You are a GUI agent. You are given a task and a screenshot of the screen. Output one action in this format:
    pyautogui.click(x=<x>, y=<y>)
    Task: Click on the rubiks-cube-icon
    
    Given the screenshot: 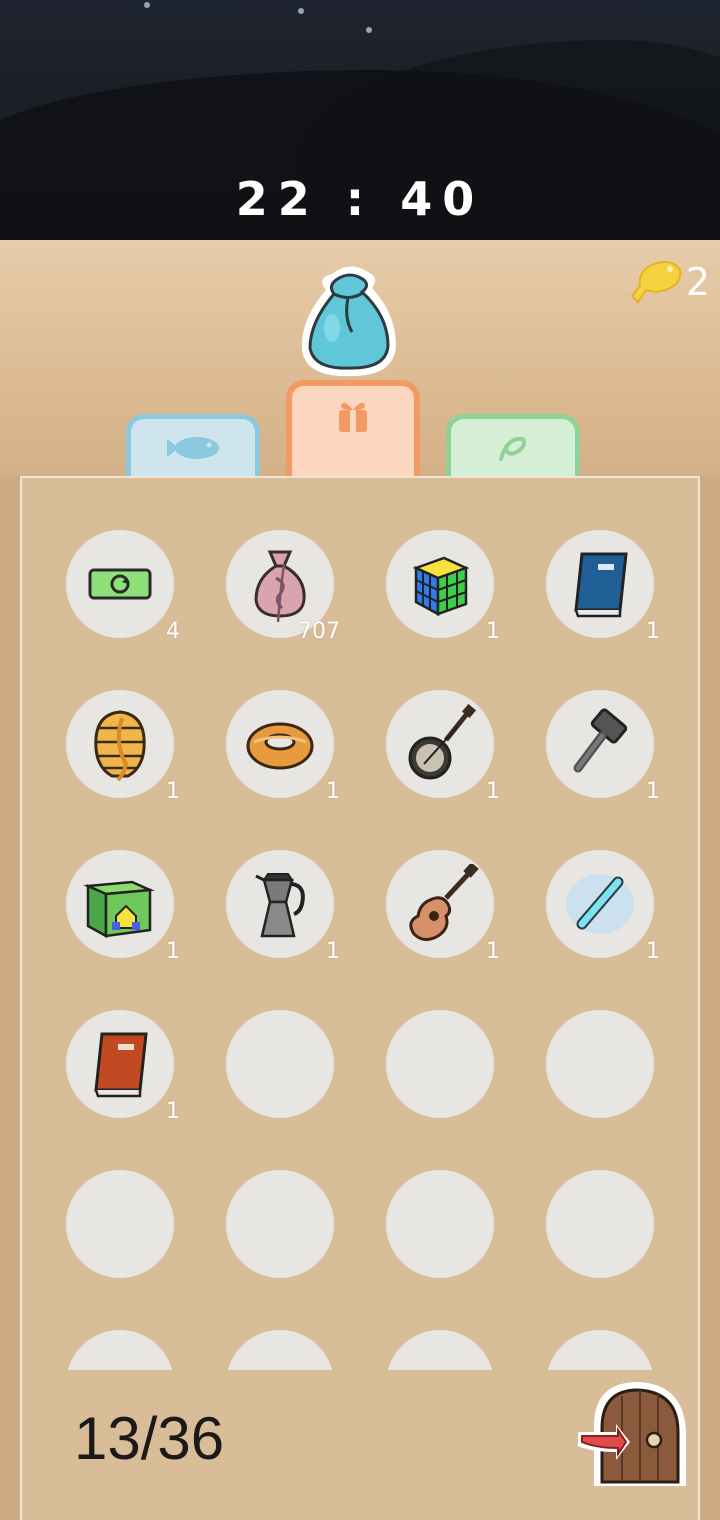 What is the action you would take?
    pyautogui.click(x=441, y=586)
    